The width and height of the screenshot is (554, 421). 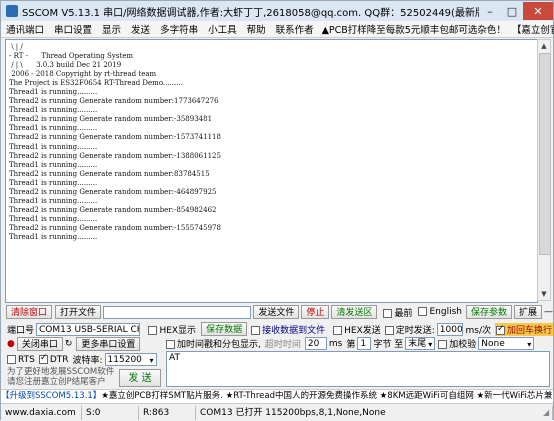 I want to click on timed-send-checkbox, so click(x=389, y=330).